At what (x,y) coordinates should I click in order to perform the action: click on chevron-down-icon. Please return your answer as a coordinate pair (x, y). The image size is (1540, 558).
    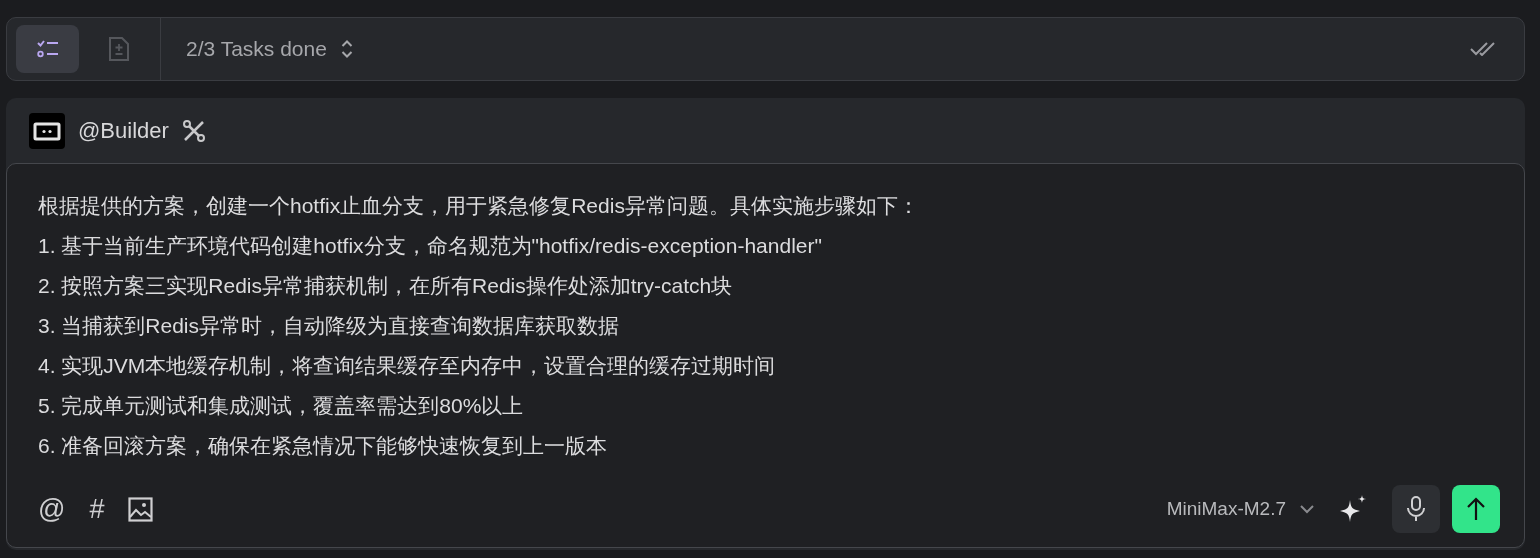
    Looking at the image, I should click on (1307, 509).